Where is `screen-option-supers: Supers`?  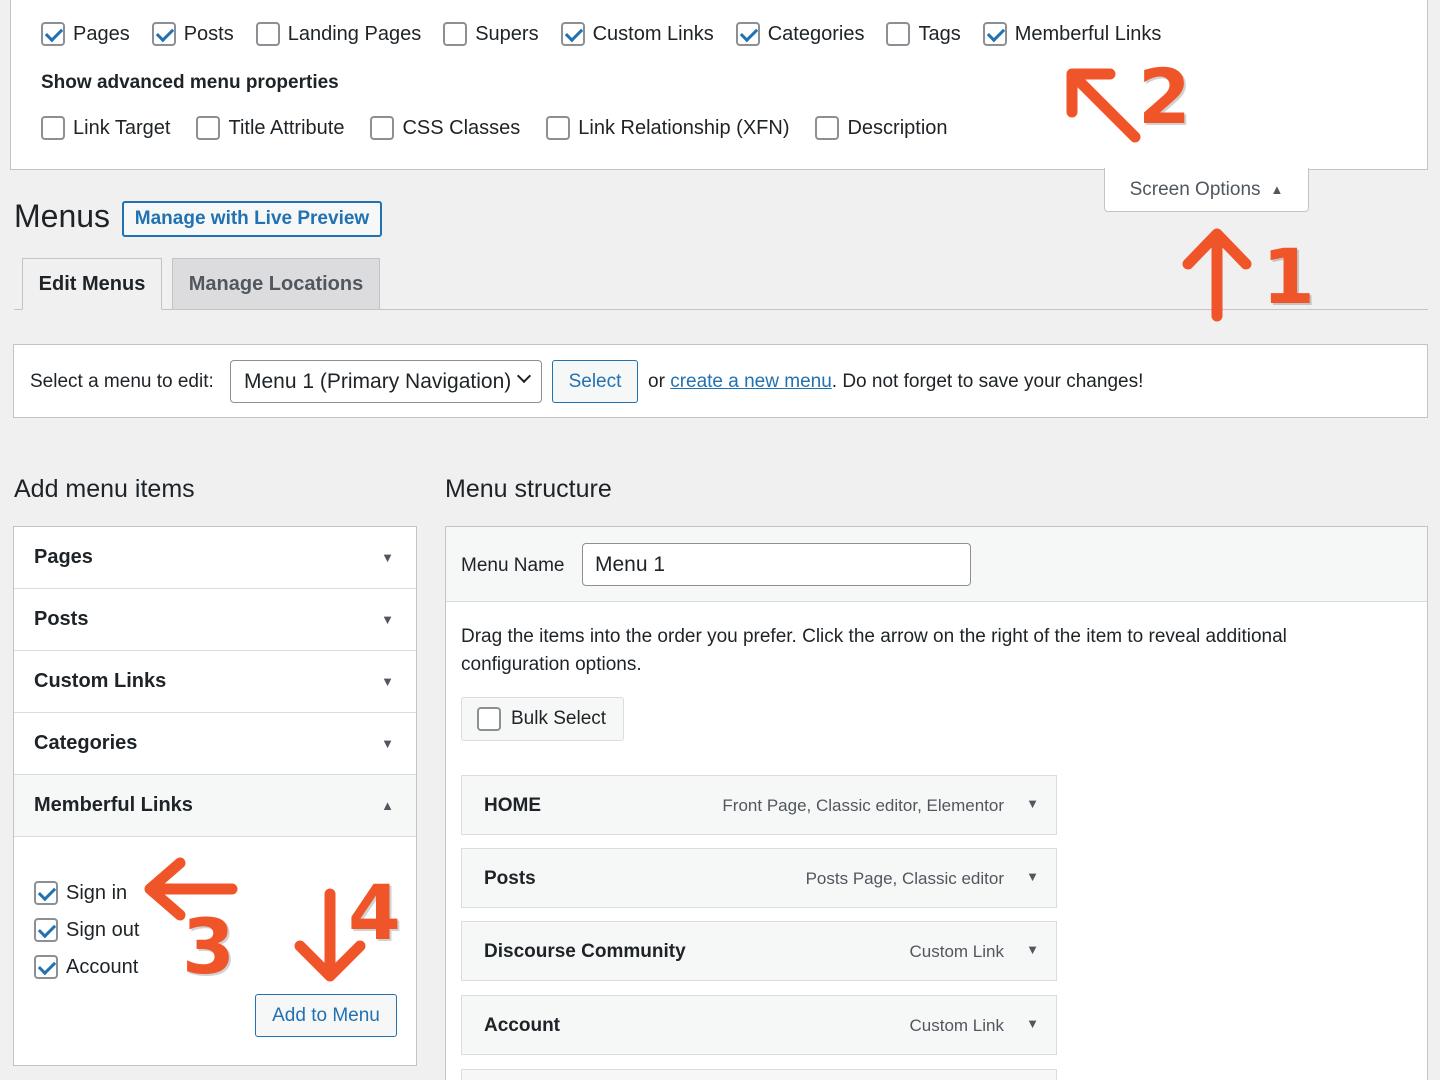 screen-option-supers: Supers is located at coordinates (491, 34).